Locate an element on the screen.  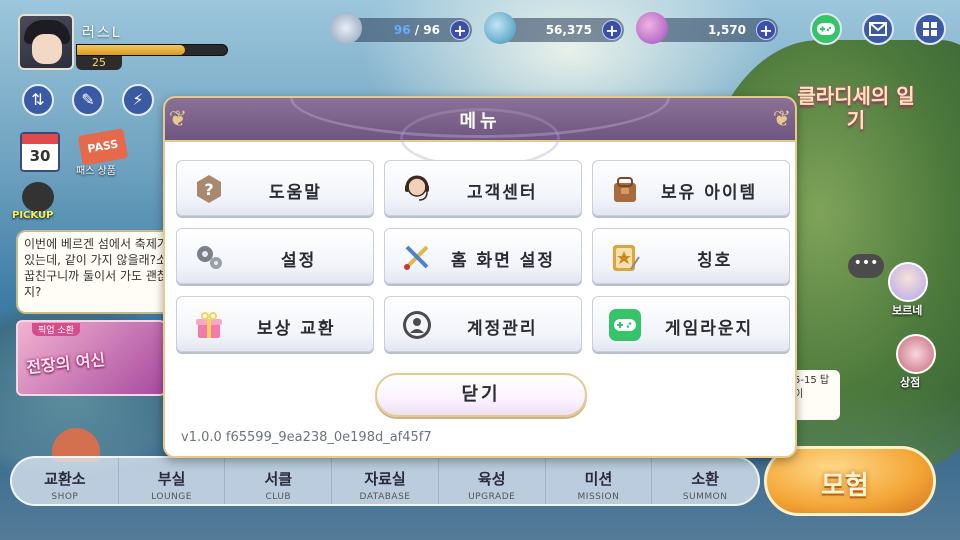
nav-upgrade-sublabel: UPGRADE is located at coordinates (492, 497).